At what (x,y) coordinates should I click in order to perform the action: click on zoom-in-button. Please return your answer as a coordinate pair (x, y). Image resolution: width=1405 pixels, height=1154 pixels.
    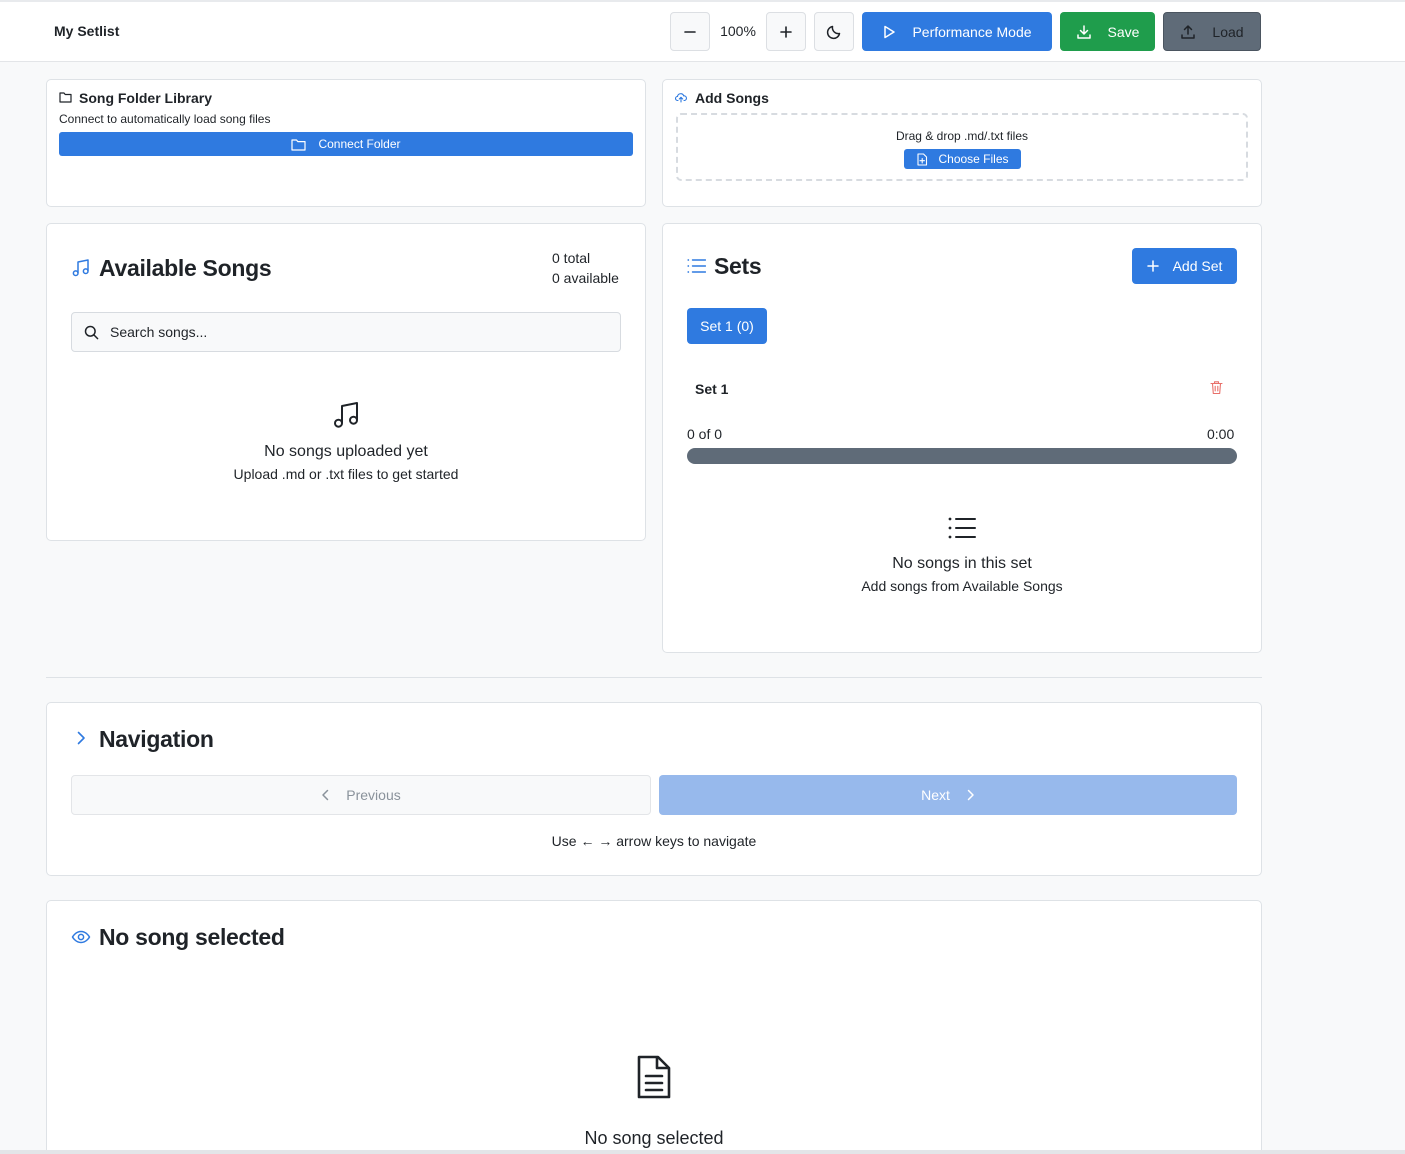
    Looking at the image, I should click on (786, 31).